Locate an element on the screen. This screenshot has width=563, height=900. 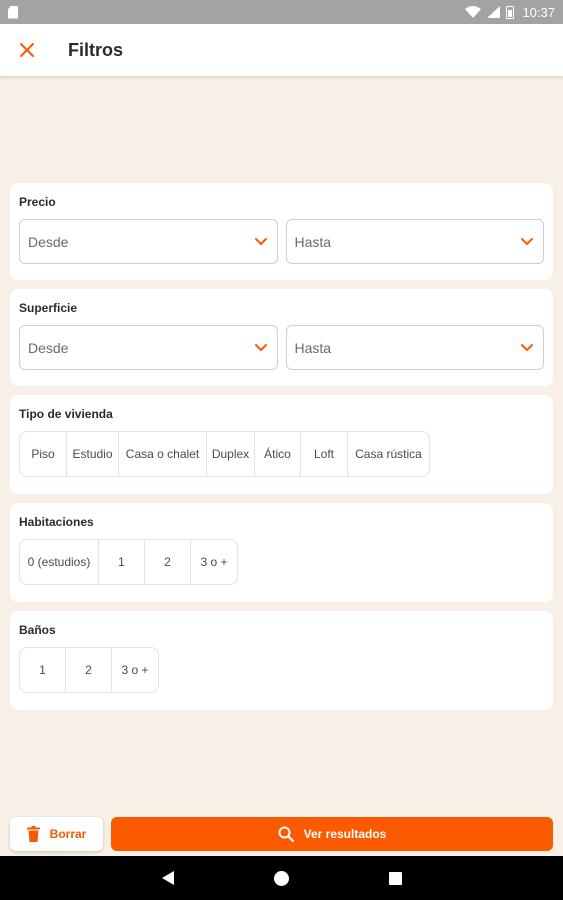
battery-icon is located at coordinates (510, 12).